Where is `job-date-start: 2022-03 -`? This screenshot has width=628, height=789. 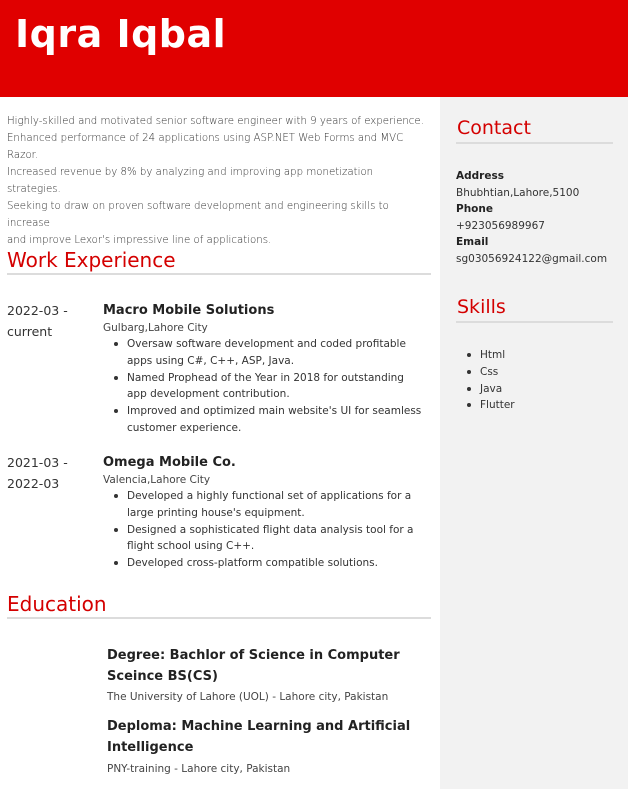 job-date-start: 2022-03 - is located at coordinates (37, 310).